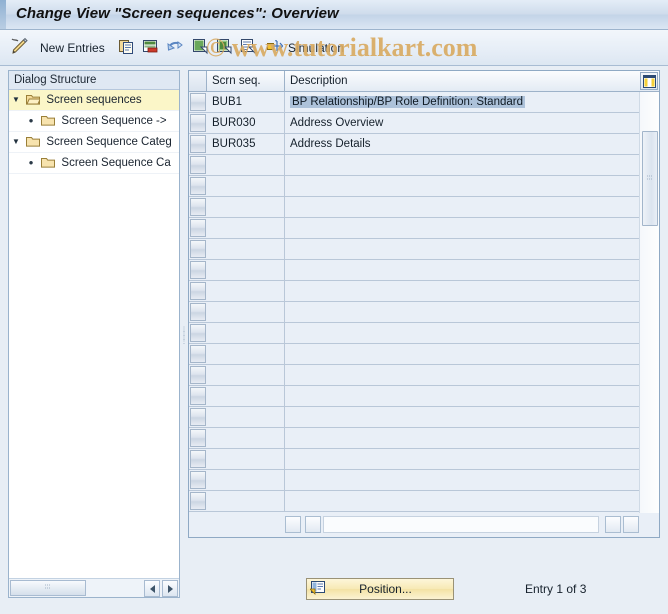 This screenshot has height=614, width=668. Describe the element at coordinates (150, 48) in the screenshot. I see `delete-button` at that location.